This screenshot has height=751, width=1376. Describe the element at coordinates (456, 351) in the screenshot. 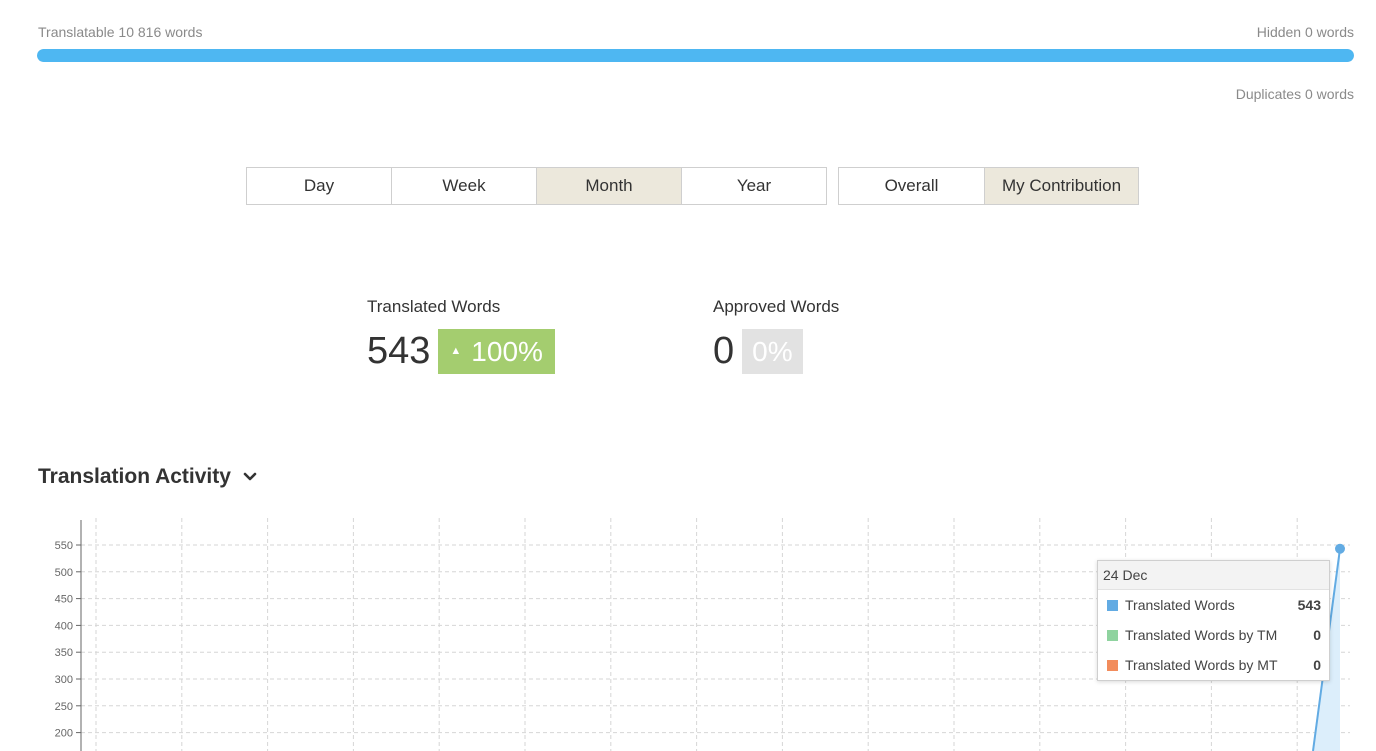

I see `triangle-up-icon: ▲` at that location.